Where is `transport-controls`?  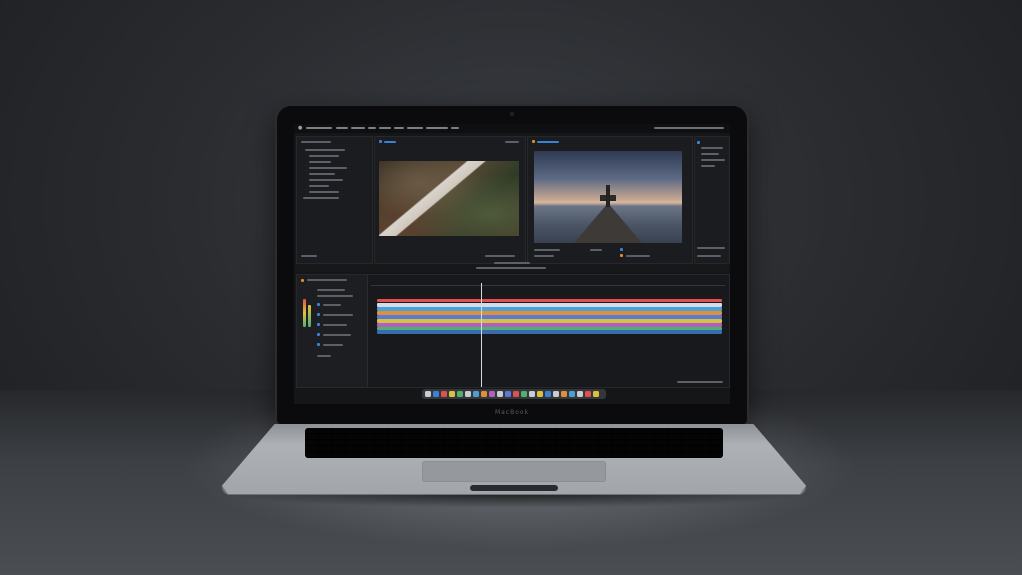
transport-controls is located at coordinates (512, 267).